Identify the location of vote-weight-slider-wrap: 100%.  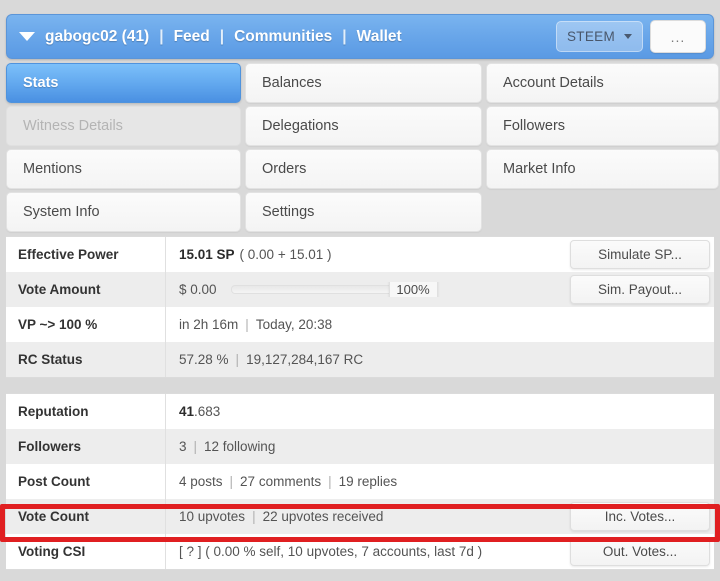
(334, 289).